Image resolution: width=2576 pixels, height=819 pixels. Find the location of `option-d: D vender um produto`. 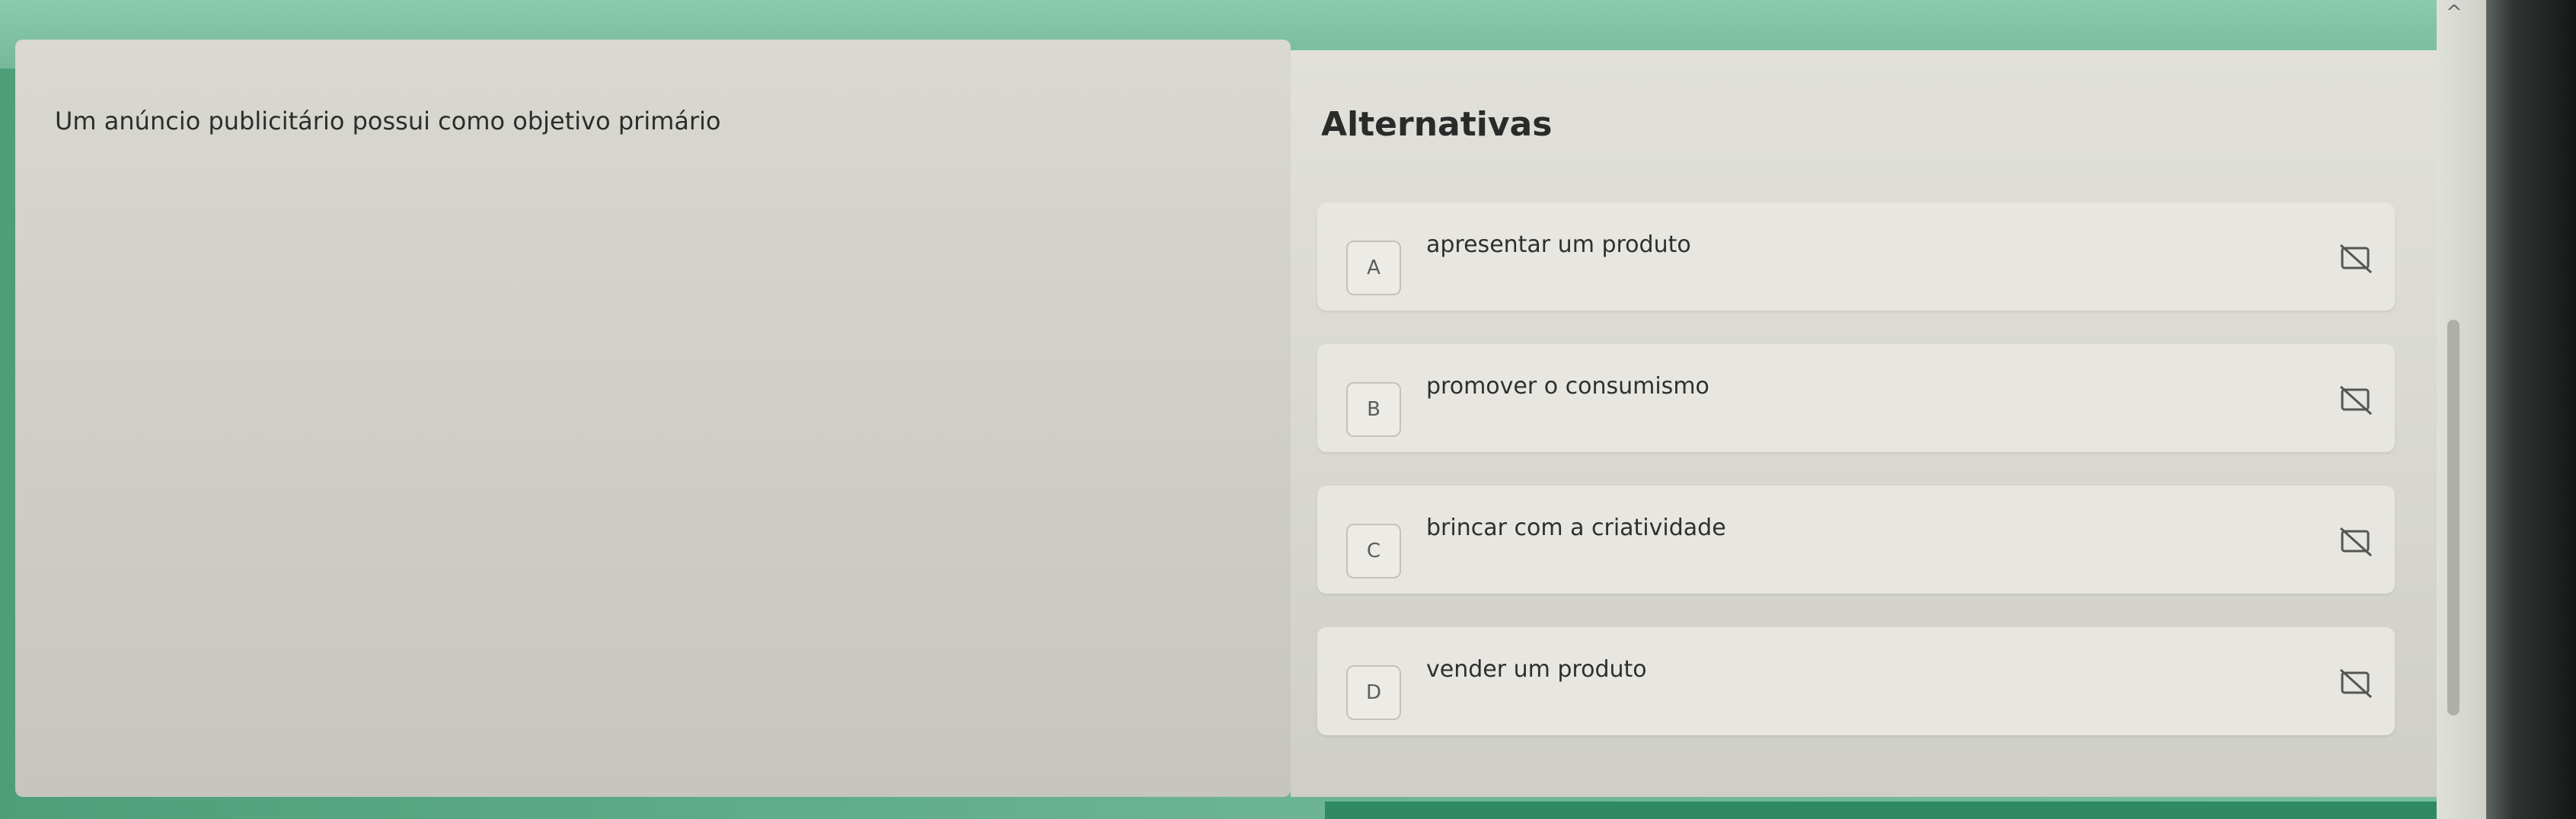

option-d: D vender um produto is located at coordinates (1856, 681).